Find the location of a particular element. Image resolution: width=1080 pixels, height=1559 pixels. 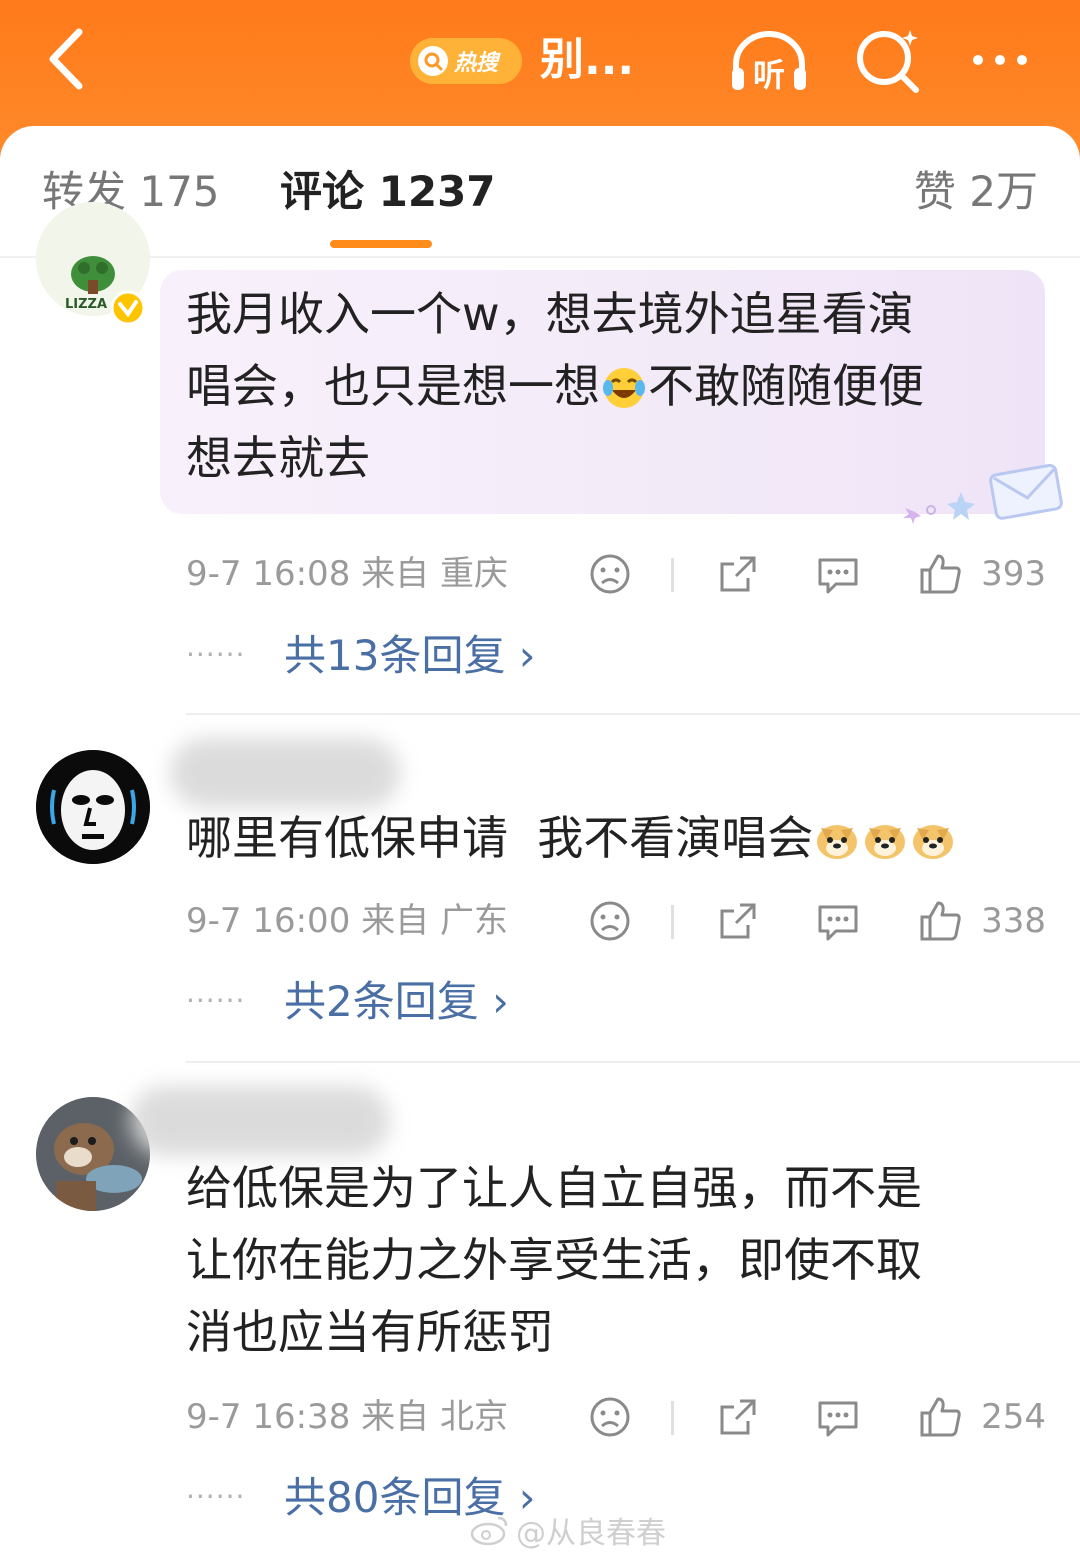

like-count: 338 is located at coordinates (1013, 921).